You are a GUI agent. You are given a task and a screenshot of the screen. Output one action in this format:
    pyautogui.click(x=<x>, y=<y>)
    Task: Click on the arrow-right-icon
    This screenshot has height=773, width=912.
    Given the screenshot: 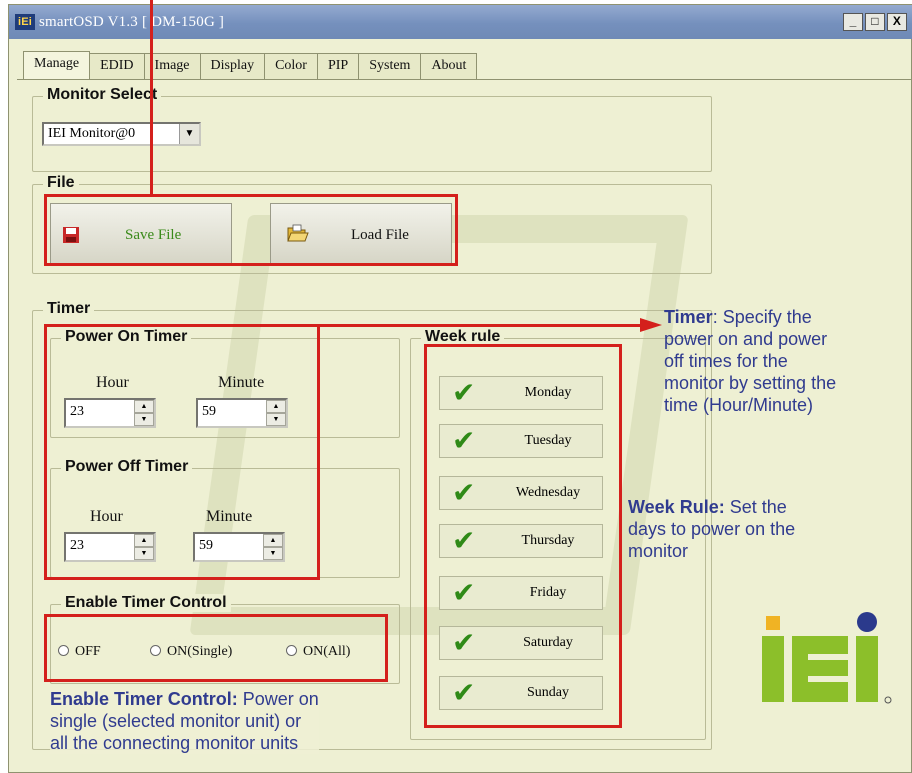 What is the action you would take?
    pyautogui.click(x=651, y=325)
    